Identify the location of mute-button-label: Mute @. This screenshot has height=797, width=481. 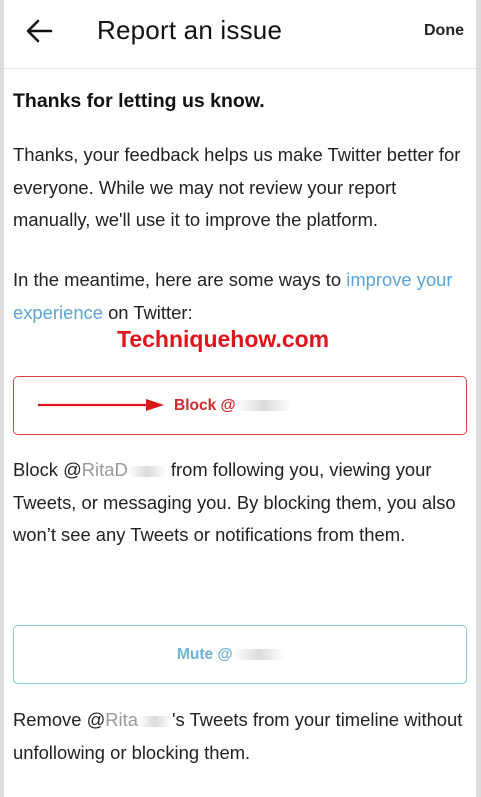
(231, 655).